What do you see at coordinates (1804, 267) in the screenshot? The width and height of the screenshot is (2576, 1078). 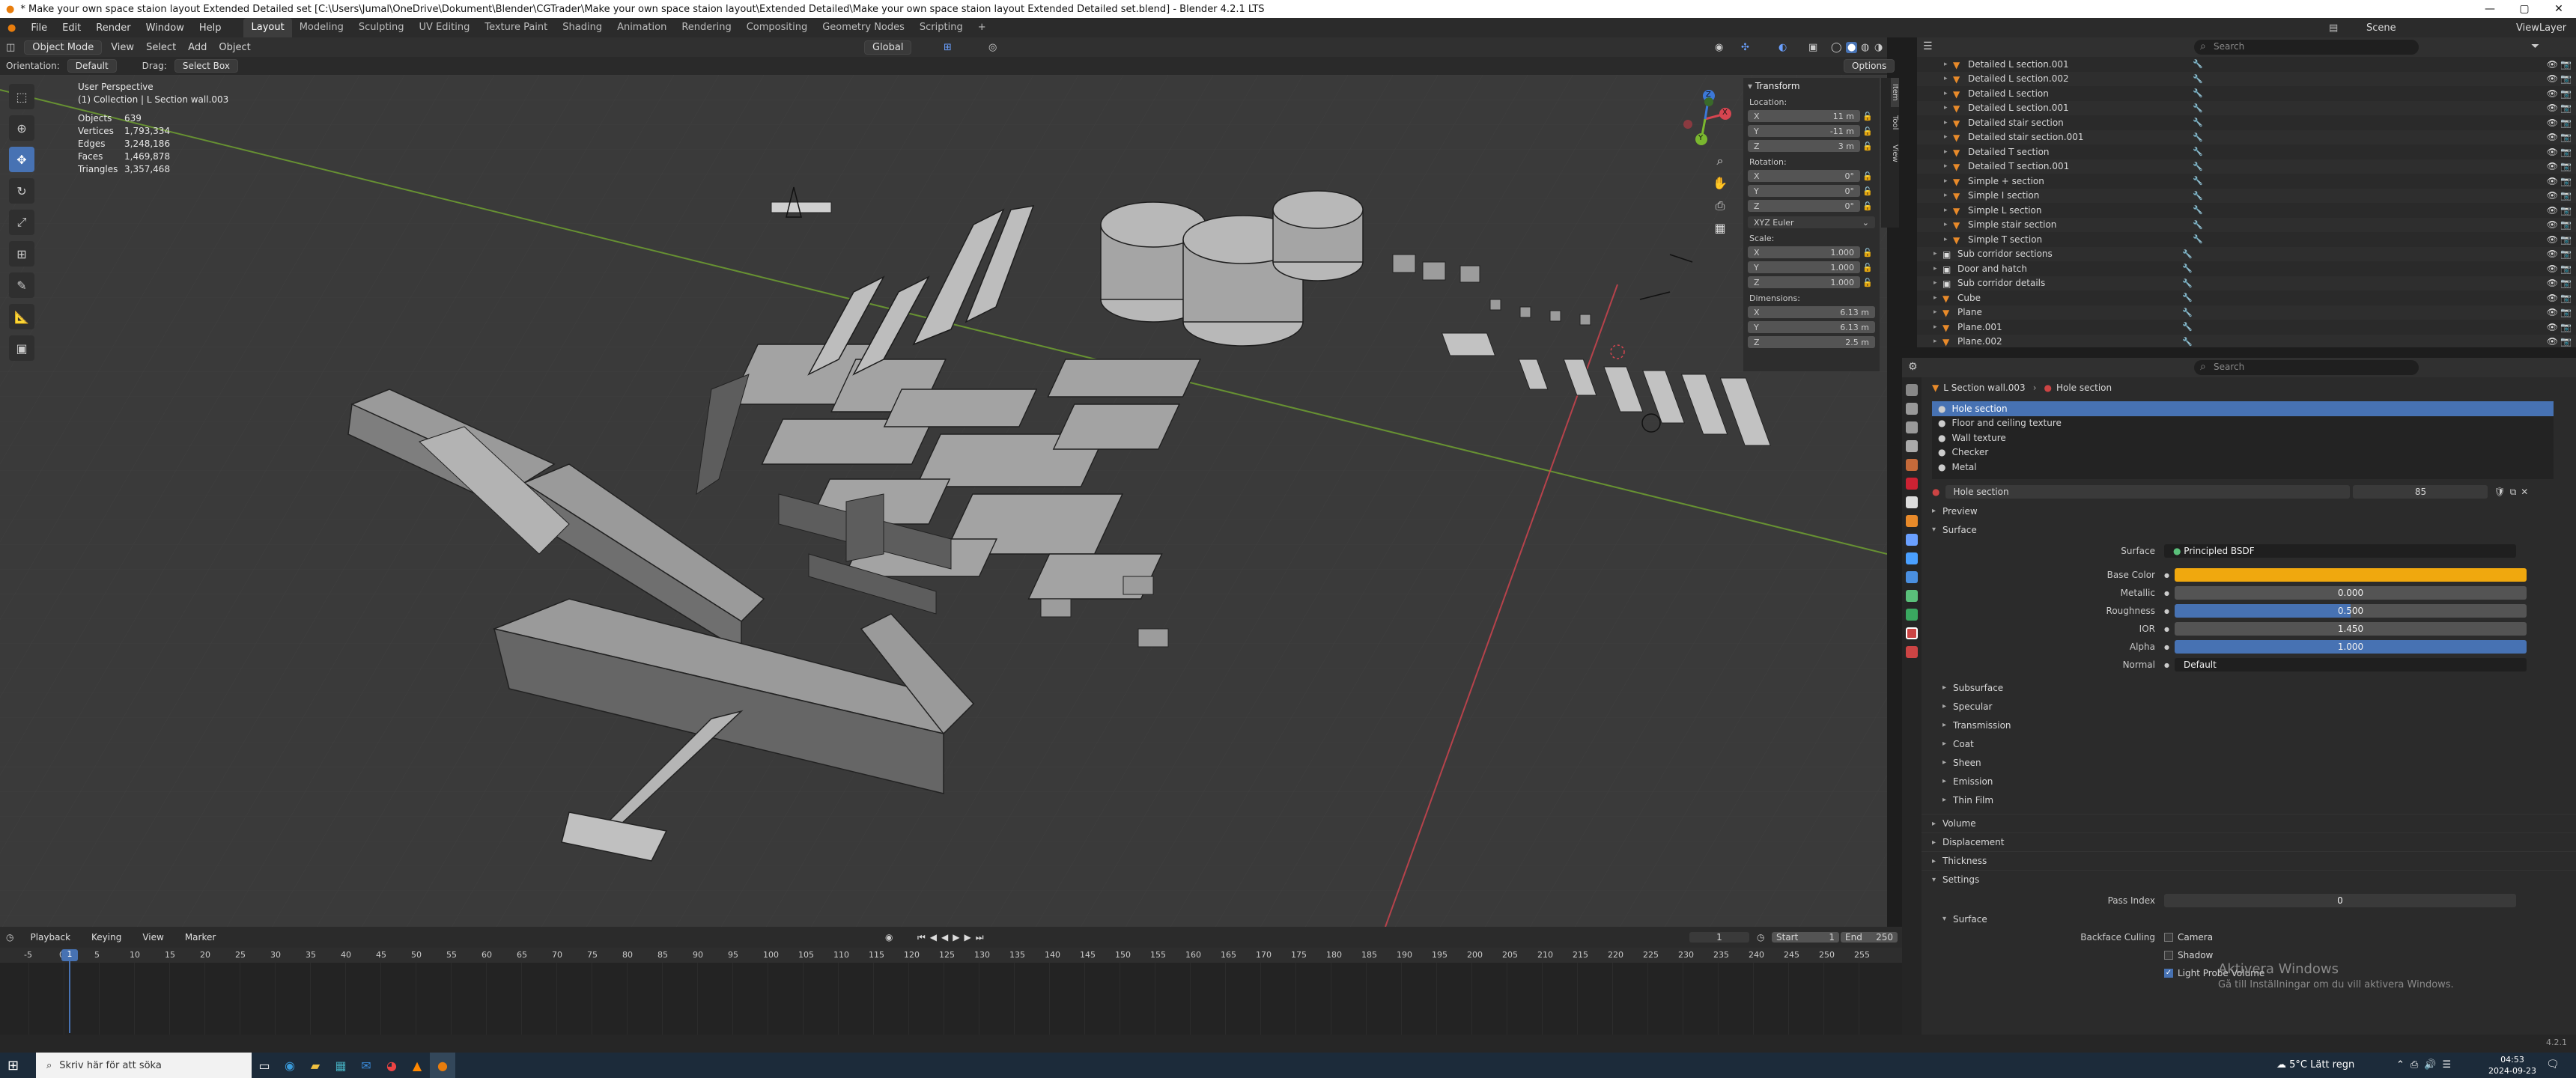 I see `scale-y-field: Y 1.000` at bounding box center [1804, 267].